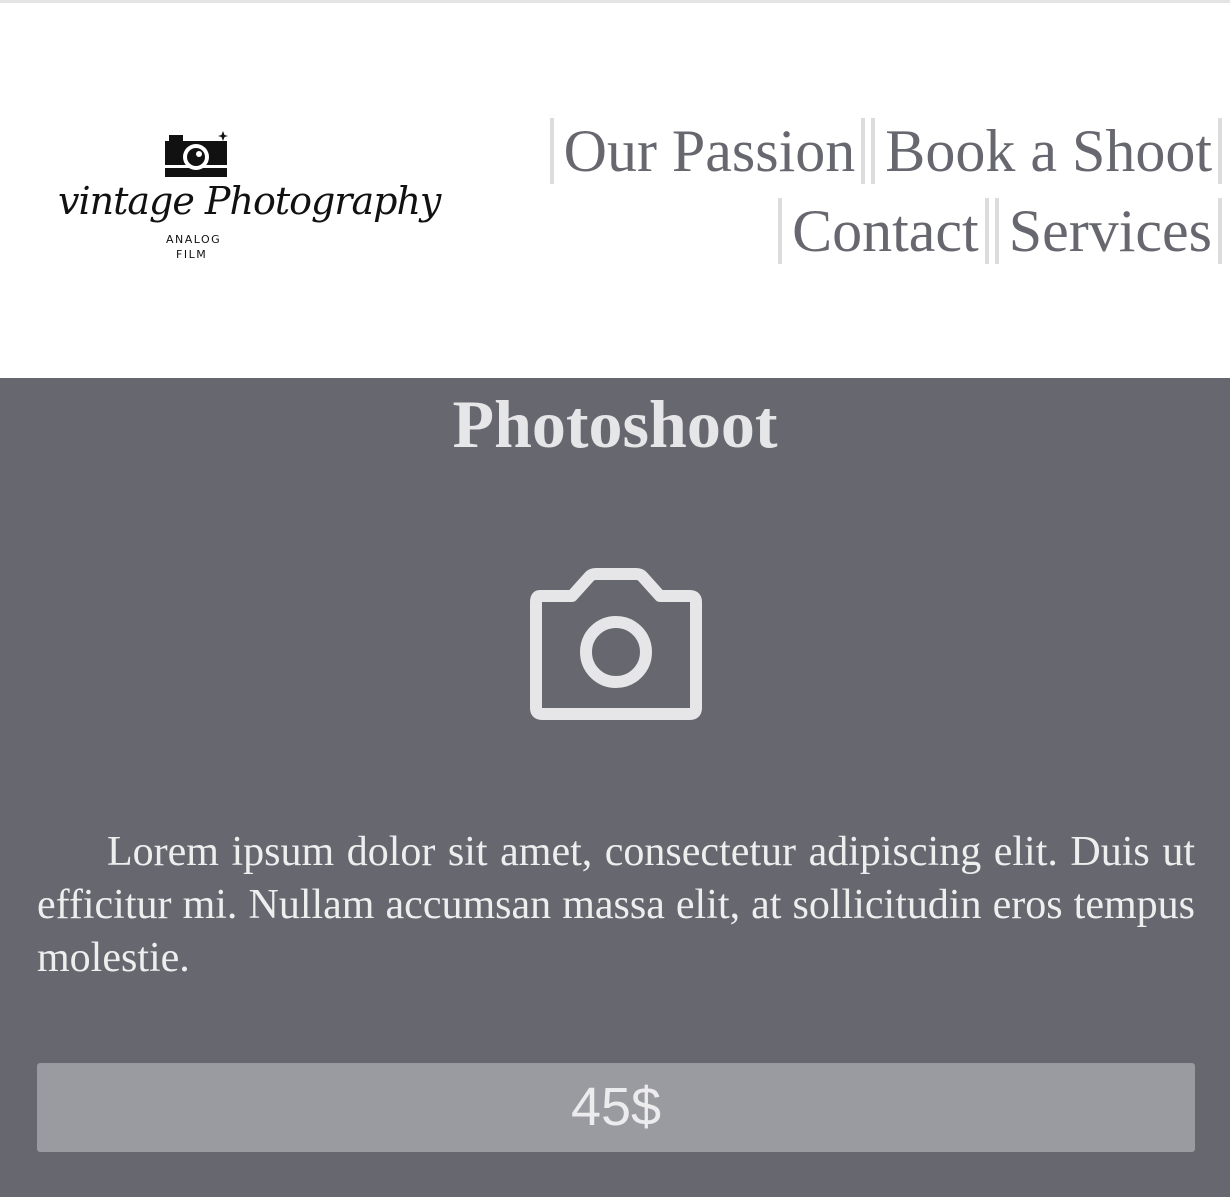 The image size is (1230, 1197). I want to click on brand-logo: vintage Photography ANALOG FILM, so click(249, 198).